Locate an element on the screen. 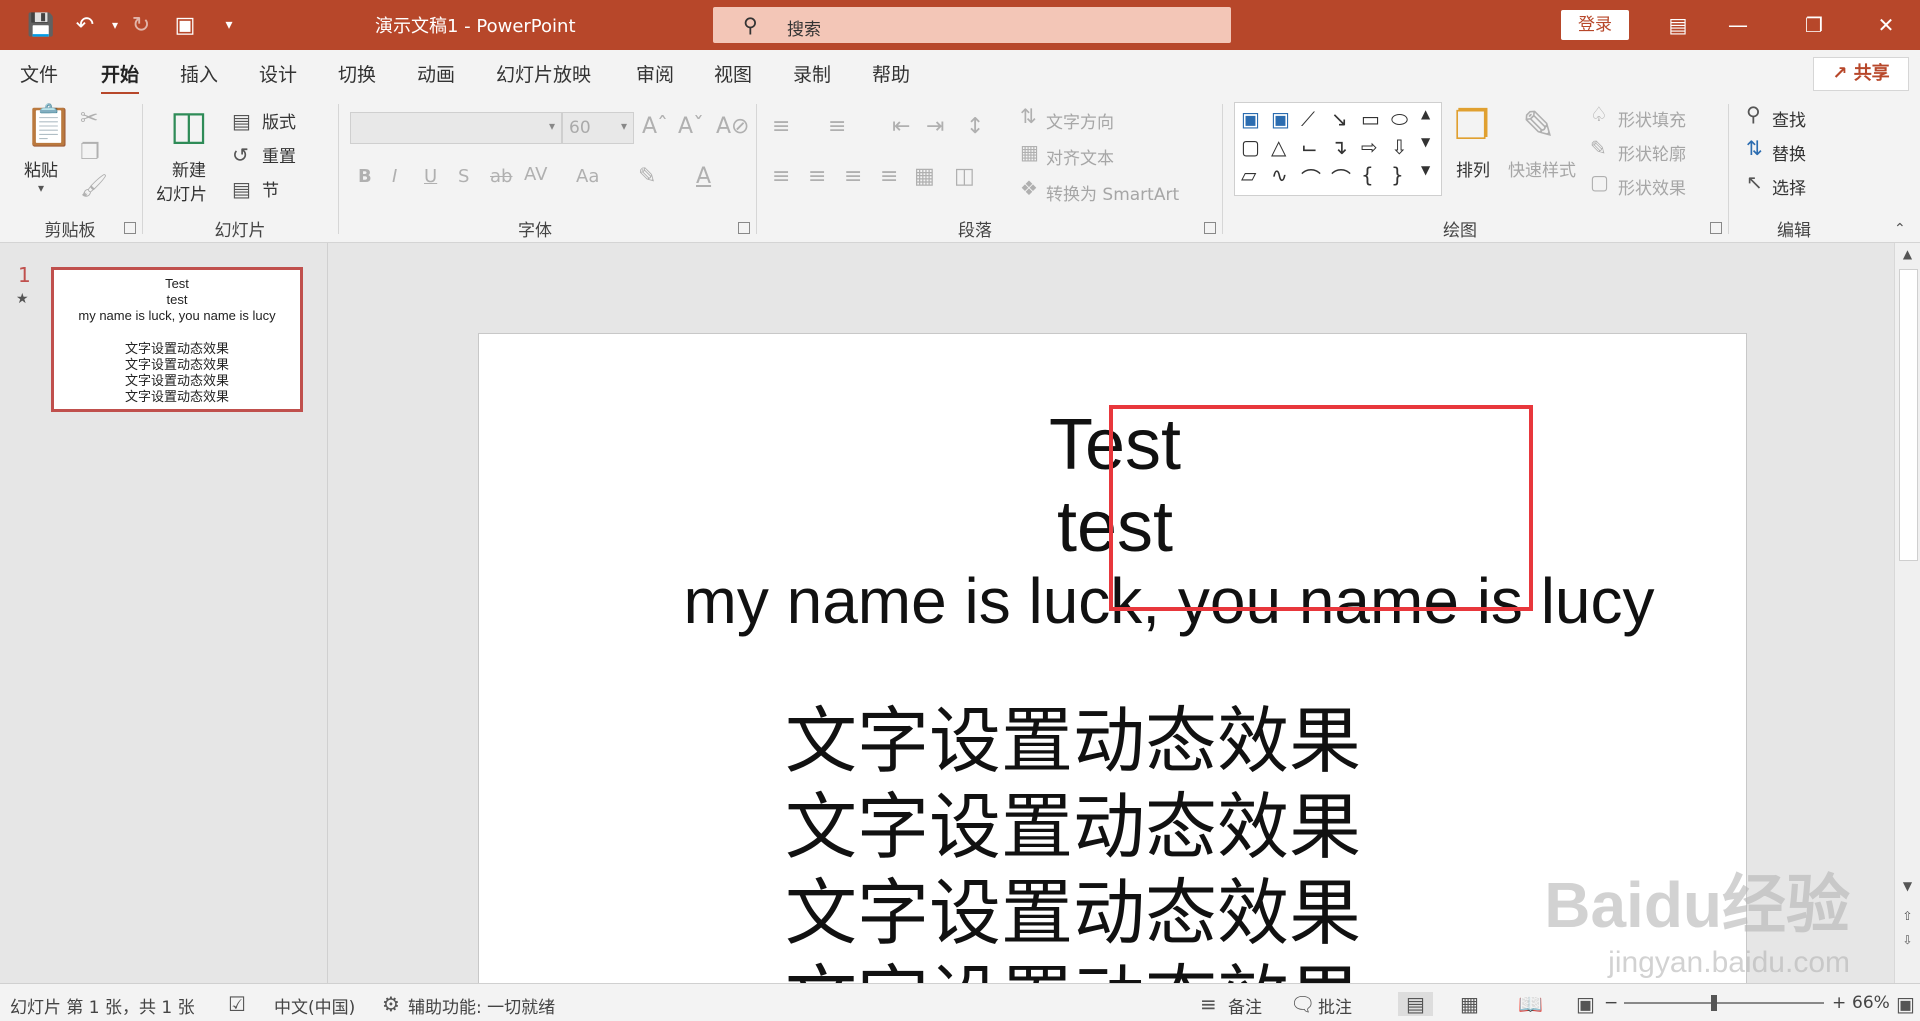  strikethrough-icon: ab is located at coordinates (501, 177).